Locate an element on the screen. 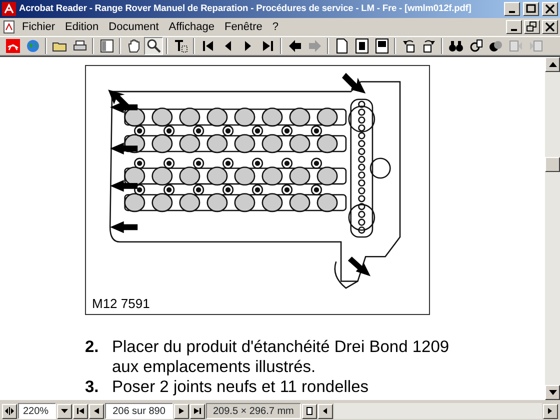  next-page-icon is located at coordinates (181, 411).